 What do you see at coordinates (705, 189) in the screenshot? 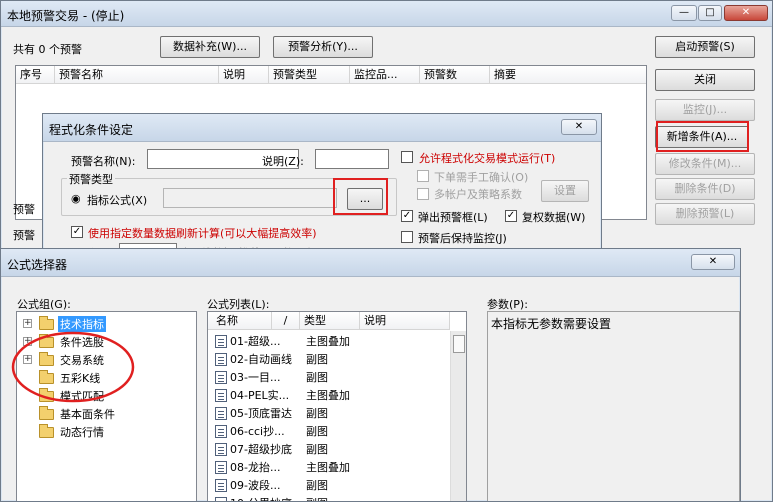
I see `delete-condition-button: 删除条件(D)` at bounding box center [705, 189].